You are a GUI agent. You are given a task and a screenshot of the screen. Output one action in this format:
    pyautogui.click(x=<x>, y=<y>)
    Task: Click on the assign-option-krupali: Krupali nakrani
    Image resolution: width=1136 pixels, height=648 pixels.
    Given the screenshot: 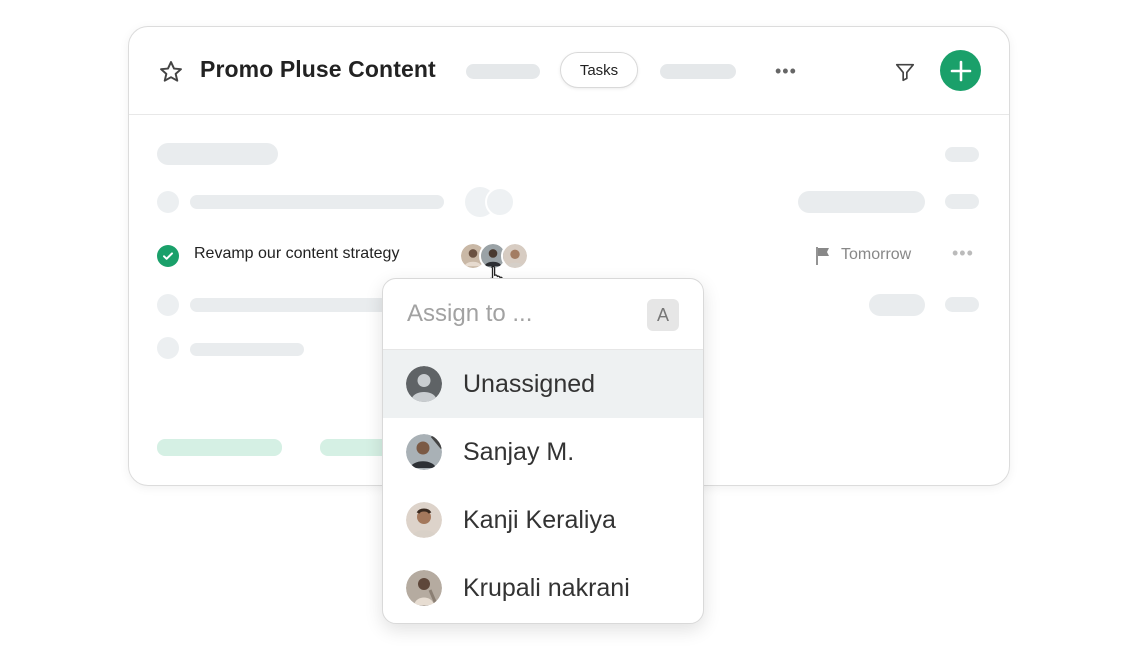 What is the action you would take?
    pyautogui.click(x=543, y=588)
    